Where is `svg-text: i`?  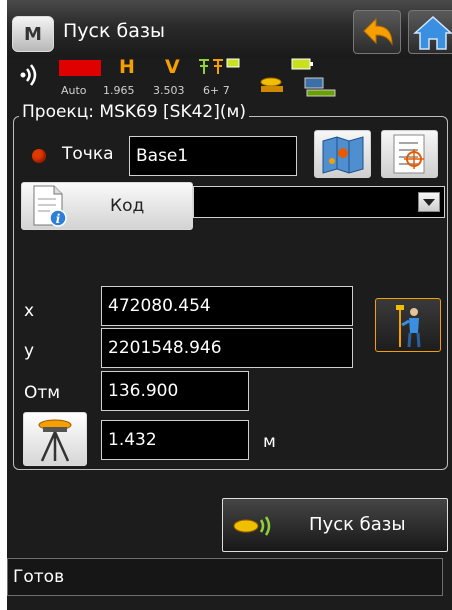
svg-text: i is located at coordinates (58, 219).